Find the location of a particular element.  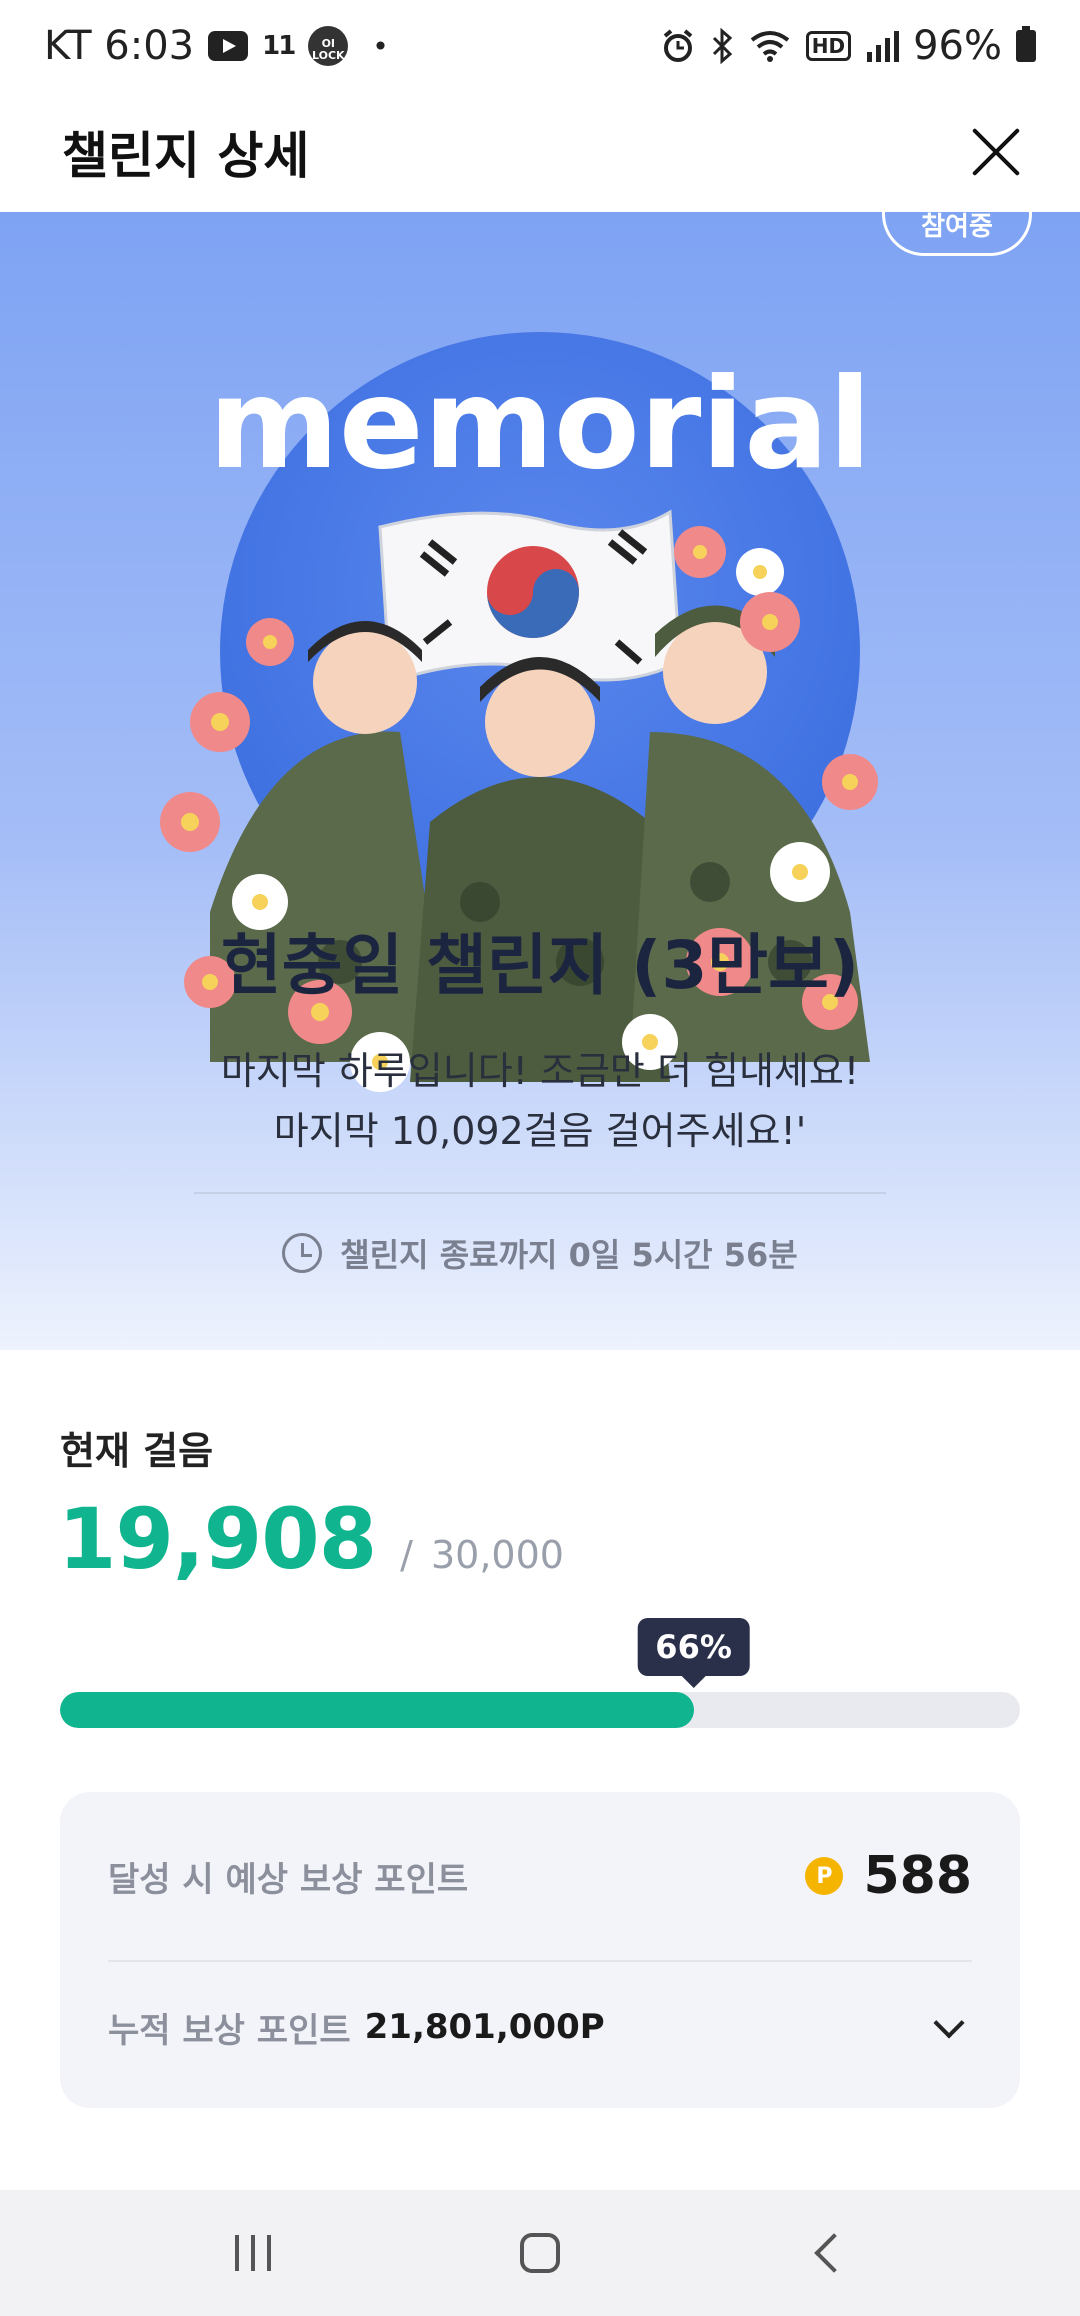

accumulated-reward-toggle: 누적 보상 포인트 21,801,000P is located at coordinates (540, 2027).